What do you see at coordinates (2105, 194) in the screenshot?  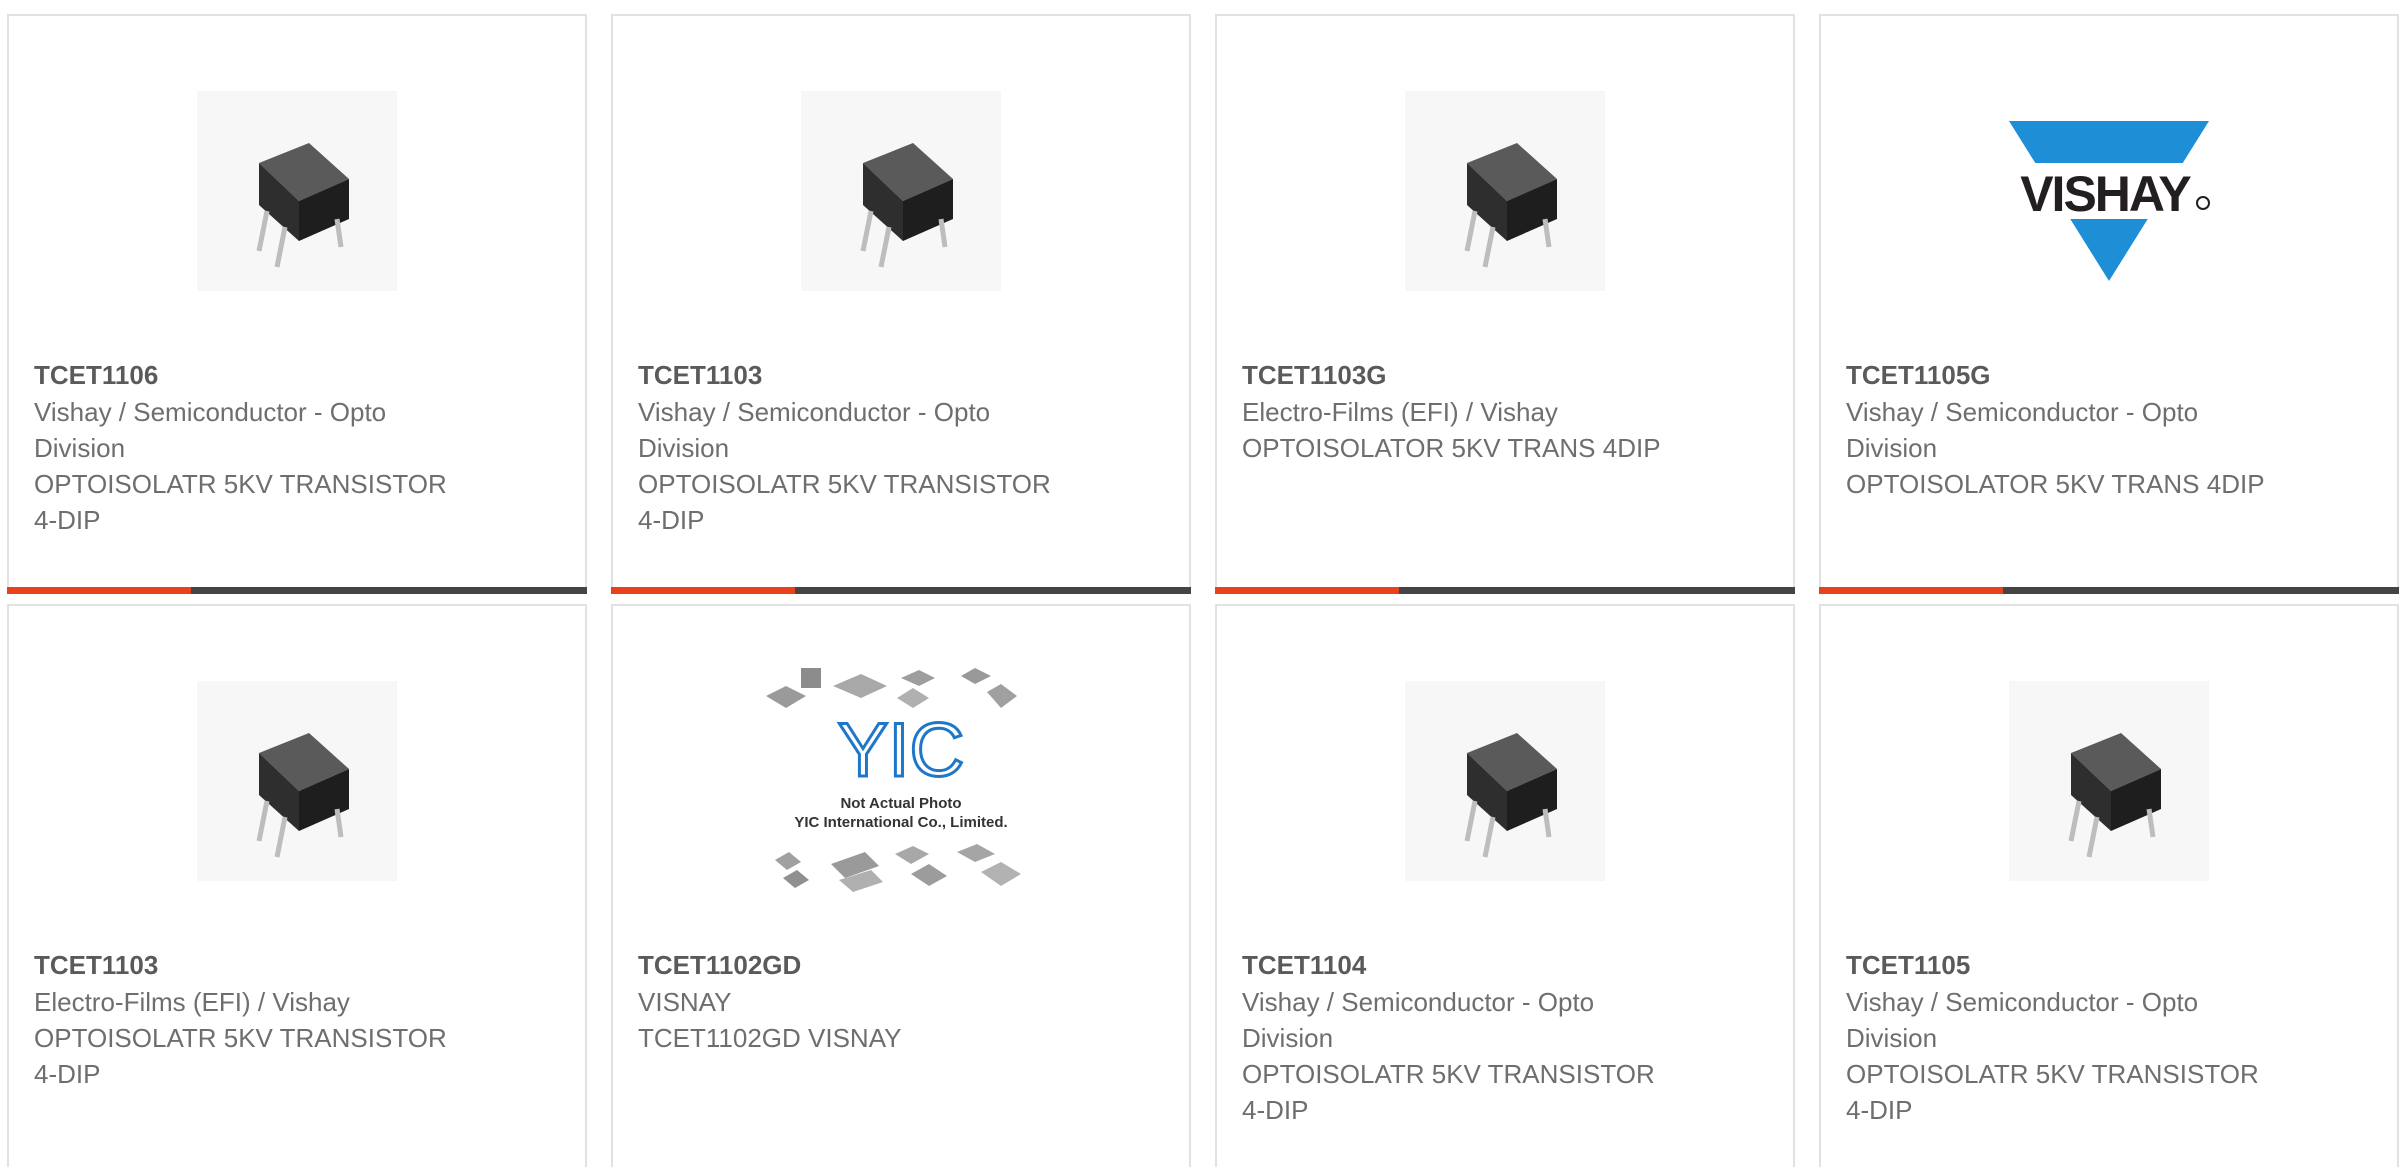 I see `svg-text: VISHAY` at bounding box center [2105, 194].